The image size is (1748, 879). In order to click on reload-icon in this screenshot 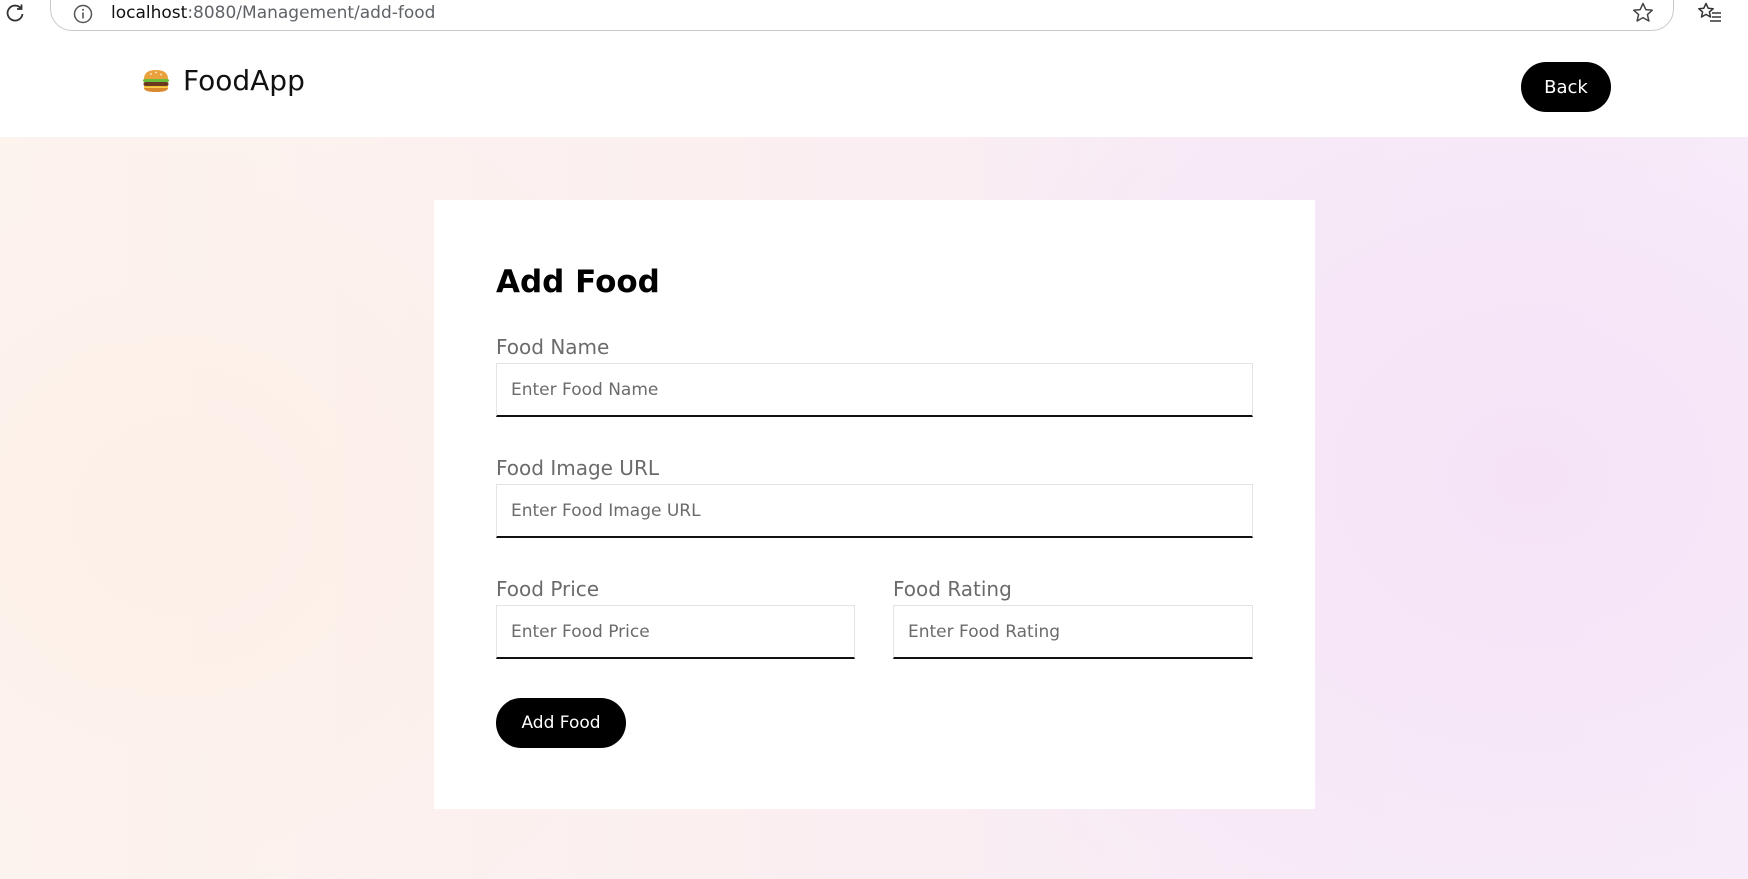, I will do `click(15, 13)`.